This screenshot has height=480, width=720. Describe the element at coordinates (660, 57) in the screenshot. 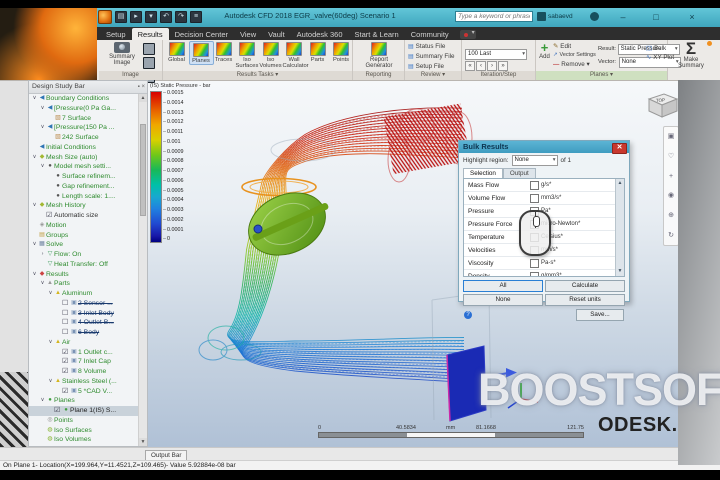

I see `xy-plot-button: XY Plot` at that location.